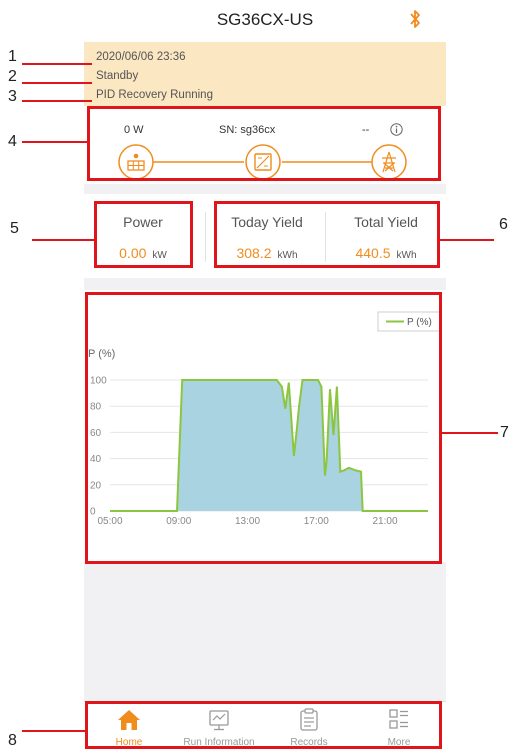 The width and height of the screenshot is (515, 750). Describe the element at coordinates (503, 224) in the screenshot. I see `callout-number-6: 6` at that location.